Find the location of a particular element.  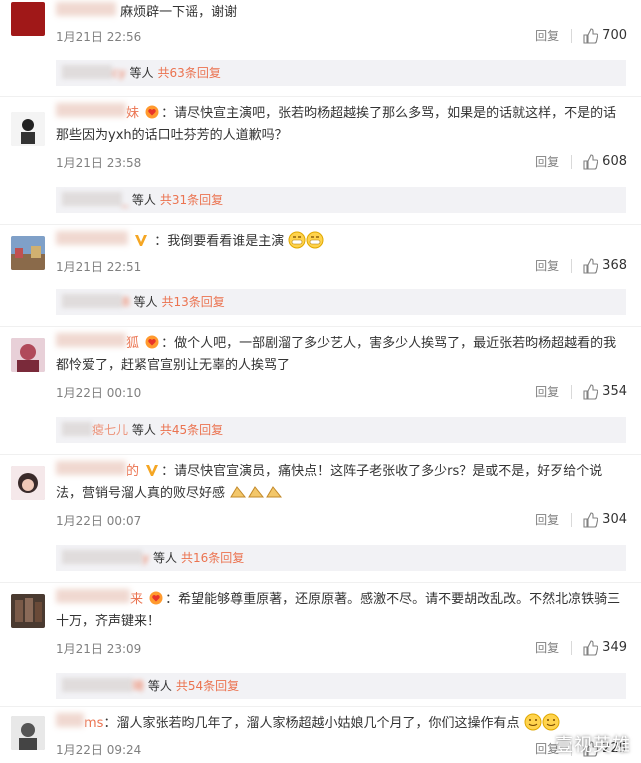

reply-user-tail: y is located at coordinates (146, 558).